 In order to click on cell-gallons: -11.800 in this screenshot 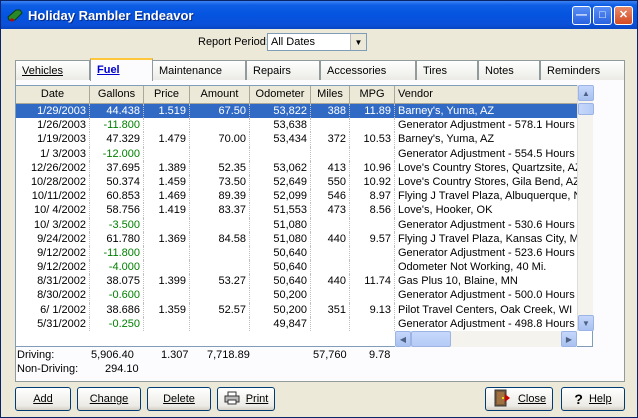, I will do `click(117, 253)`.